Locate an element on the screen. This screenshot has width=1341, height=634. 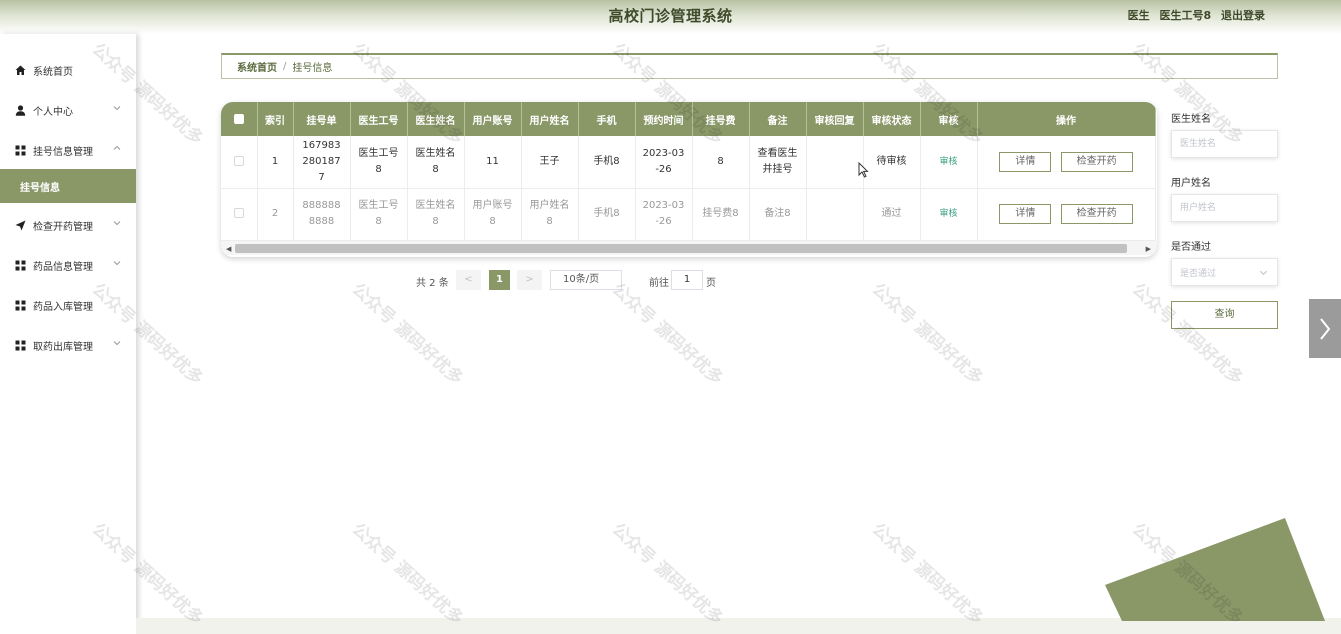
breadcrumb-current: 挂号信息 is located at coordinates (312, 68).